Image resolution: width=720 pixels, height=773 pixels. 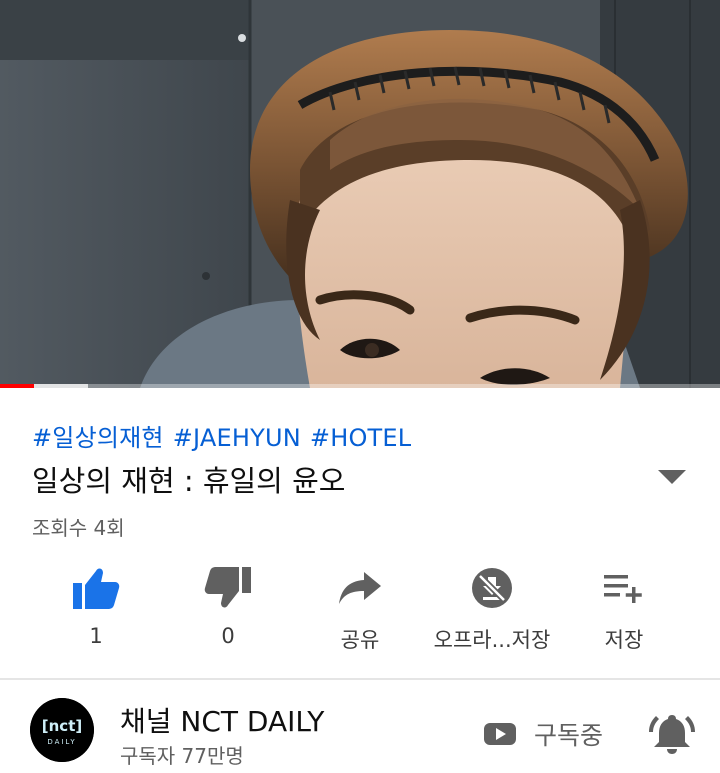 I want to click on save-button: 저장, so click(x=624, y=608).